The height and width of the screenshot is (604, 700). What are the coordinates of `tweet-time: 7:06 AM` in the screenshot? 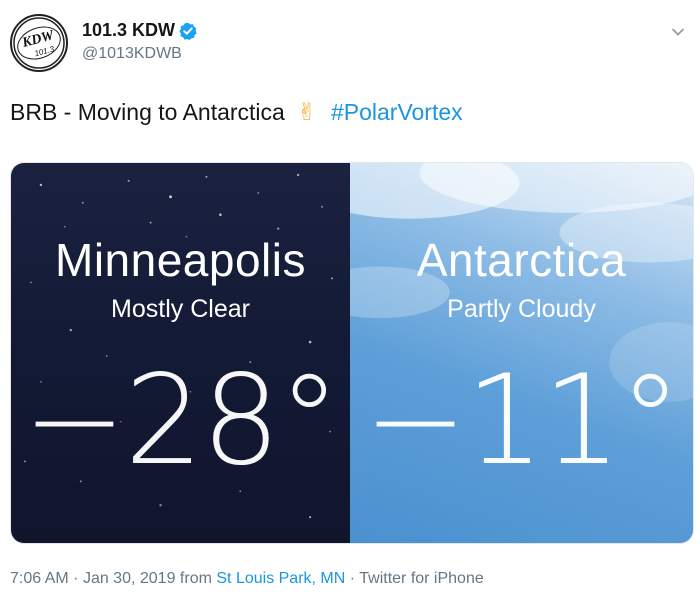 It's located at (39, 578).